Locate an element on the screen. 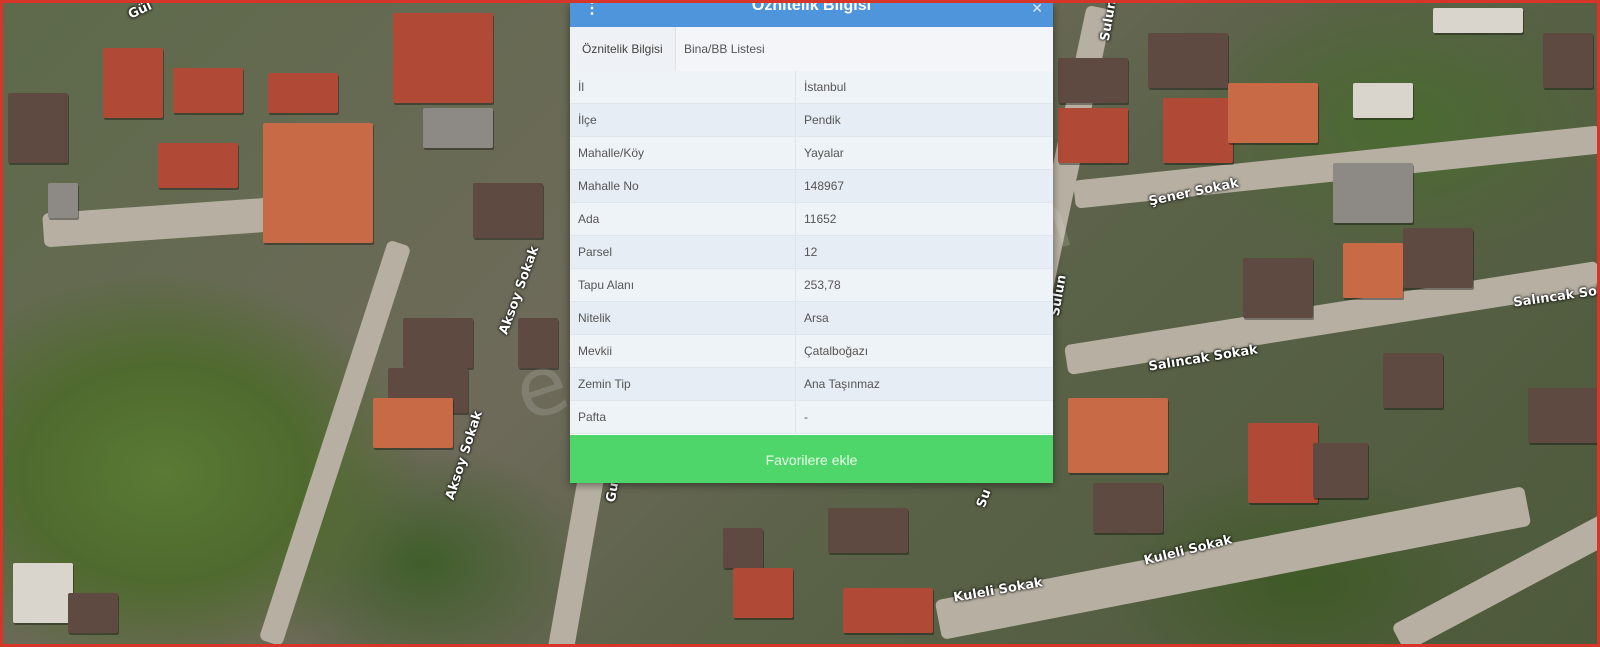 The image size is (1600, 647). street-label: Sulun is located at coordinates (1108, 21).